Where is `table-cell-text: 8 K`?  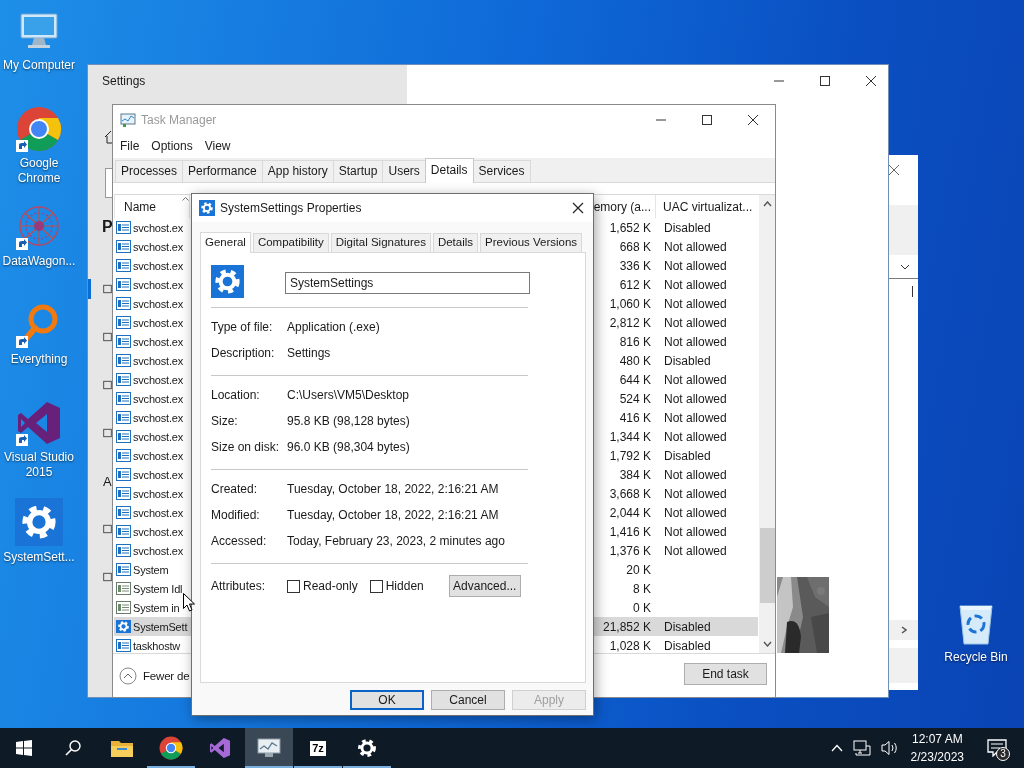
table-cell-text: 8 K is located at coordinates (642, 589).